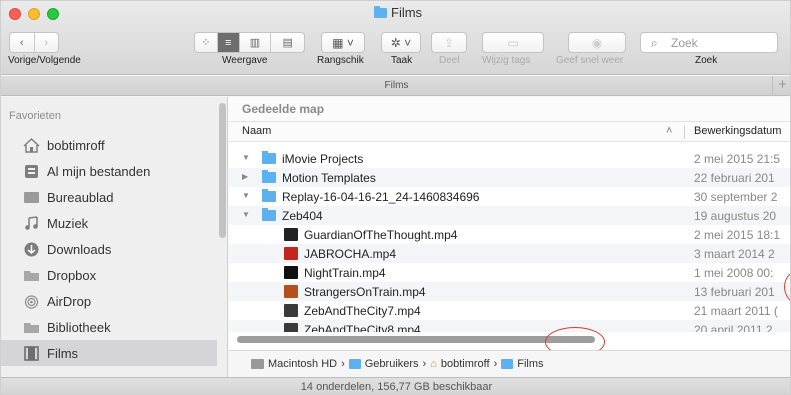  What do you see at coordinates (395, 385) in the screenshot?
I see `status-bar: 14 onderdelen, 156,77 GB beschikbaar` at bounding box center [395, 385].